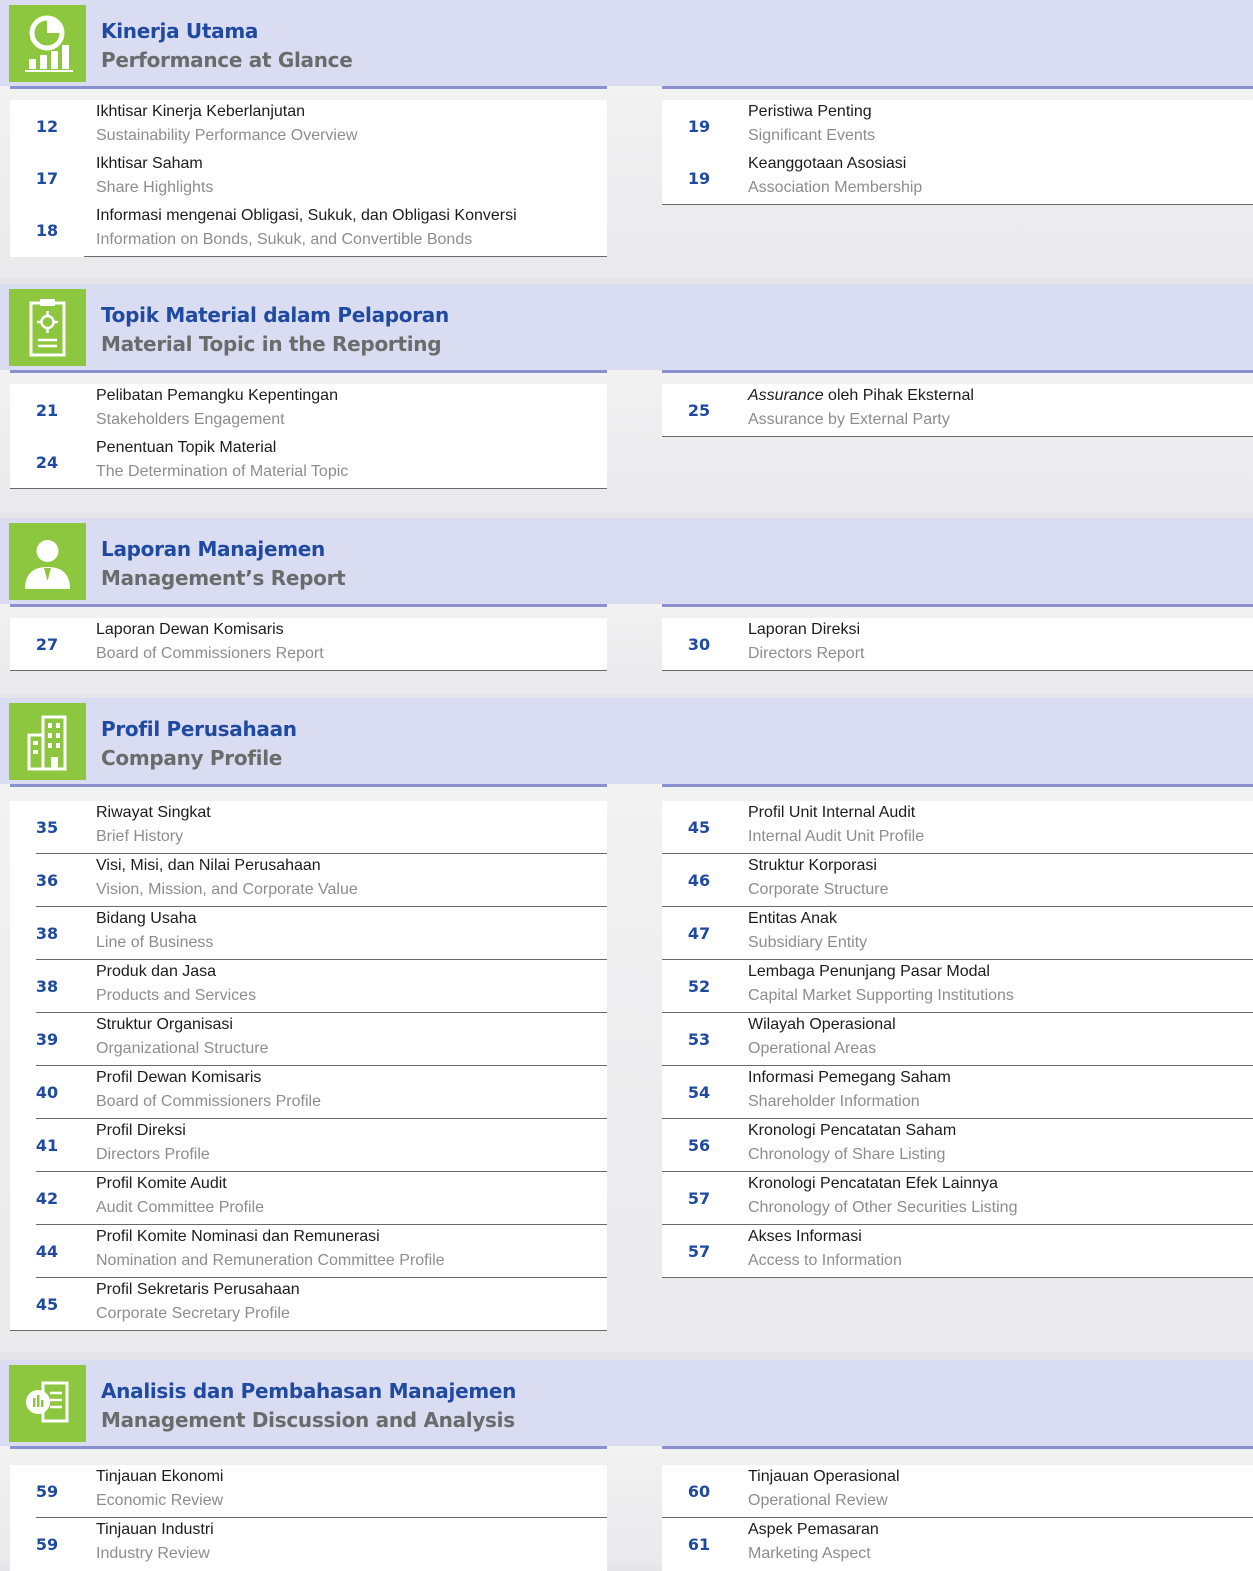 The width and height of the screenshot is (1253, 1571). What do you see at coordinates (836, 836) in the screenshot?
I see `entry-title-en: Internal Audit Unit Profile` at bounding box center [836, 836].